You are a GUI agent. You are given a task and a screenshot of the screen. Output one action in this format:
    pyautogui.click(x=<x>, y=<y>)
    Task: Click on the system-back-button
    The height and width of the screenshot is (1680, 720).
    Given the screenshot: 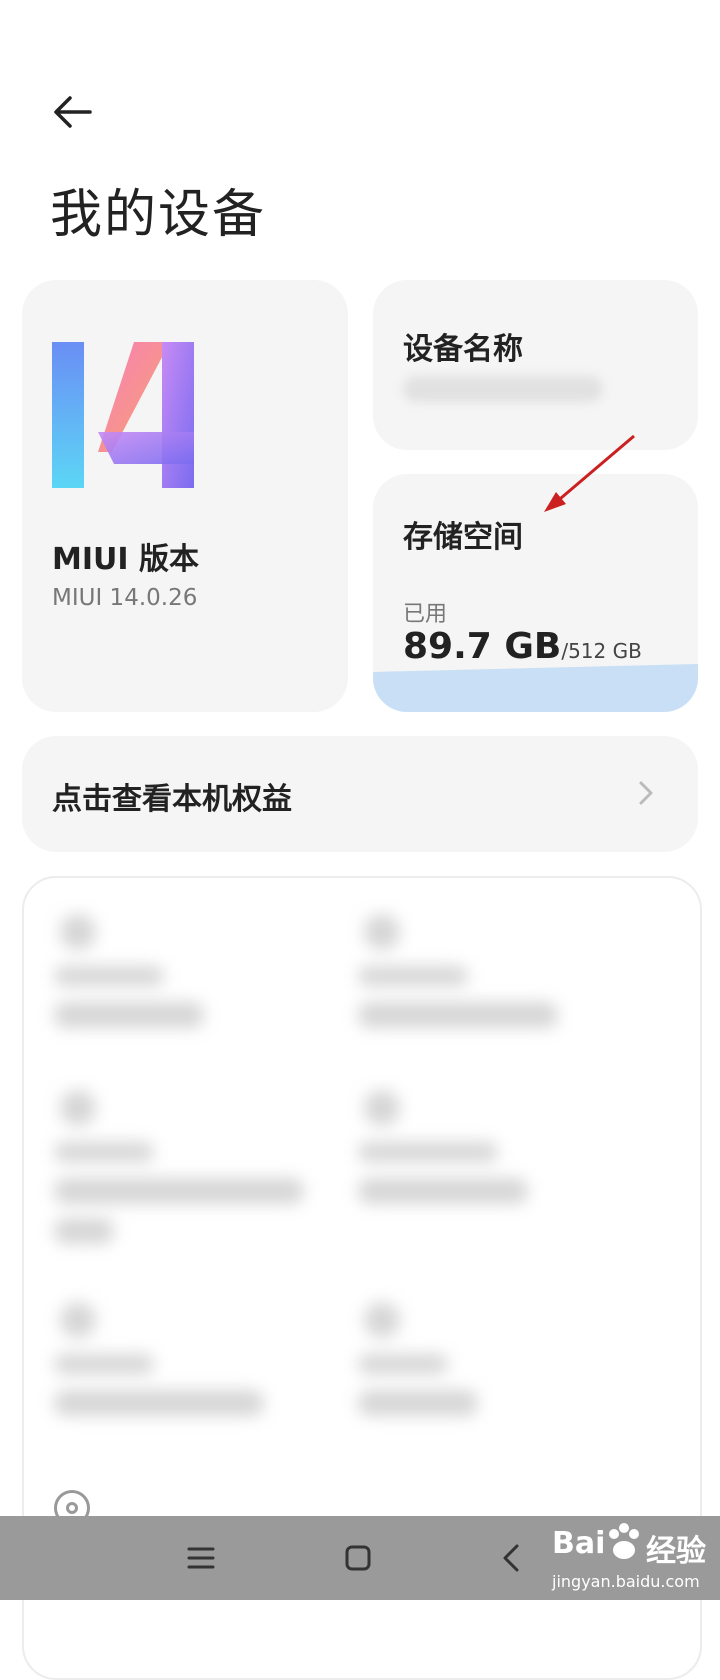 What is the action you would take?
    pyautogui.click(x=512, y=1558)
    